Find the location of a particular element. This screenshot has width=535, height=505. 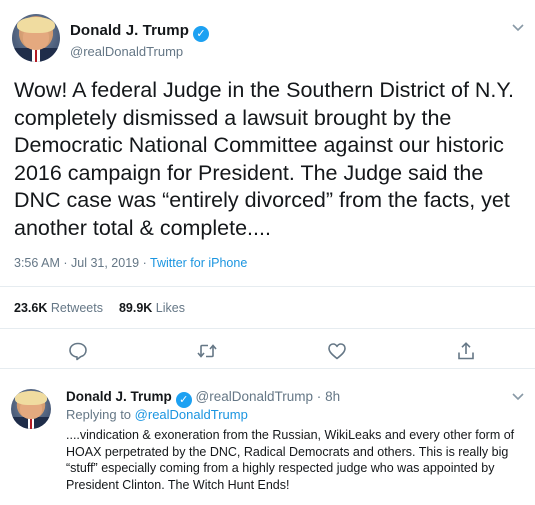

heart-icon is located at coordinates (338, 351).